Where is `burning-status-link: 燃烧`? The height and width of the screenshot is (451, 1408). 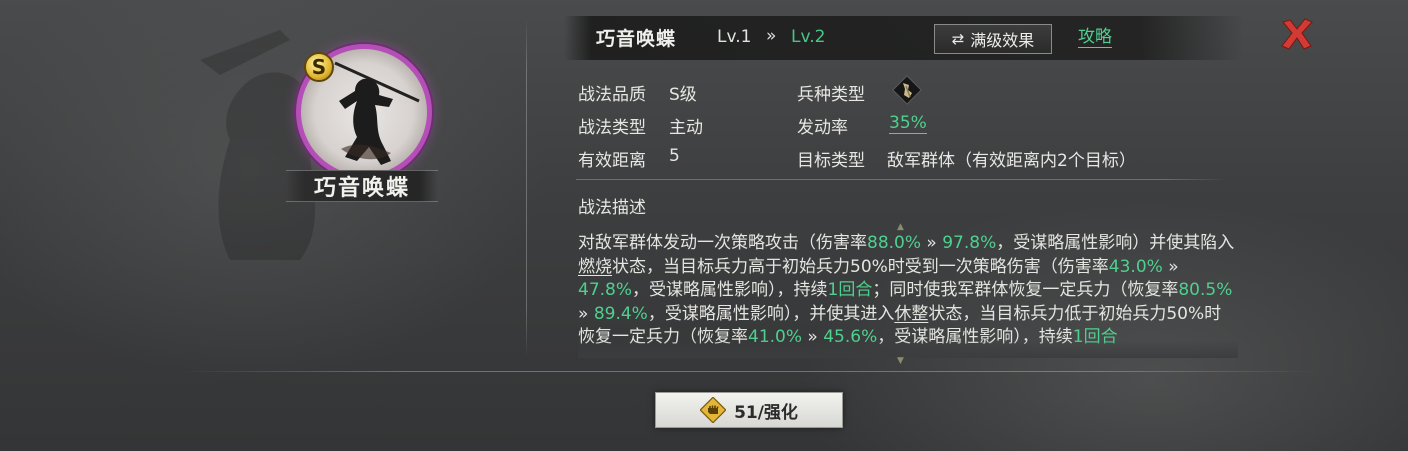 burning-status-link: 燃烧 is located at coordinates (595, 267).